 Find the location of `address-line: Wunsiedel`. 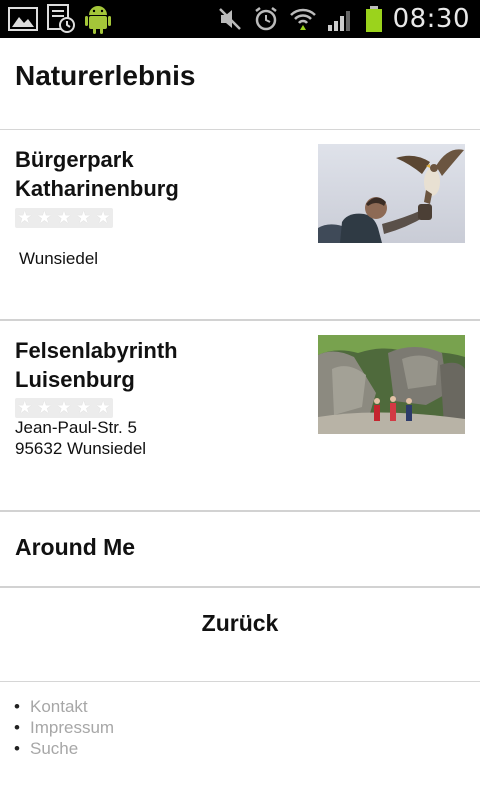

address-line: Wunsiedel is located at coordinates (59, 258).